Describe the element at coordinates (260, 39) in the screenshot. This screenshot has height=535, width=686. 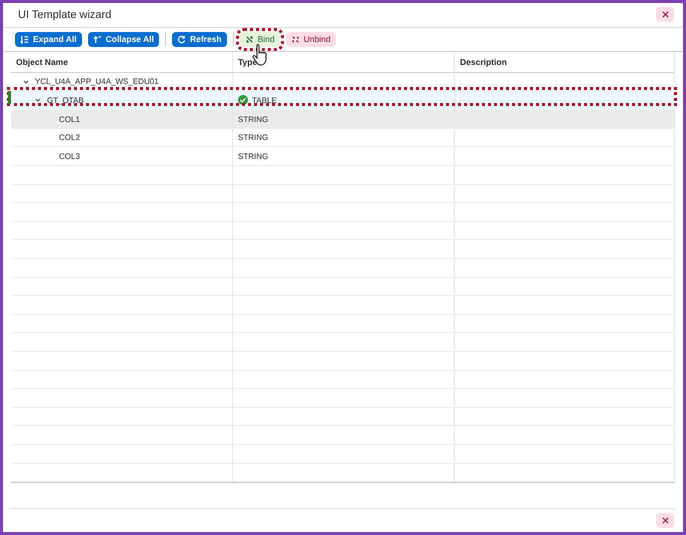
I see `bind-button: Bind` at that location.